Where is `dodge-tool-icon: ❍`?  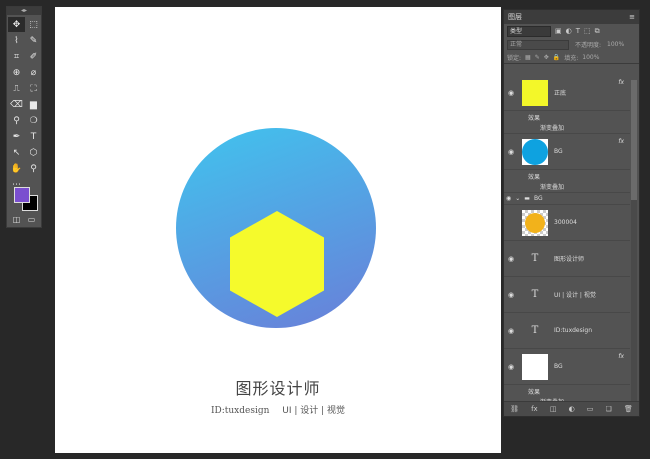 dodge-tool-icon: ❍ is located at coordinates (33, 120).